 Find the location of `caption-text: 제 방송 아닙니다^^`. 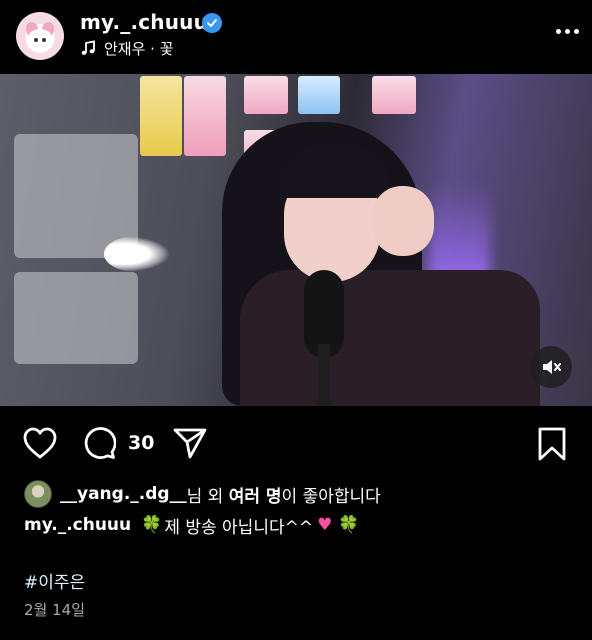

caption-text: 제 방송 아닙니다^^ is located at coordinates (239, 527).